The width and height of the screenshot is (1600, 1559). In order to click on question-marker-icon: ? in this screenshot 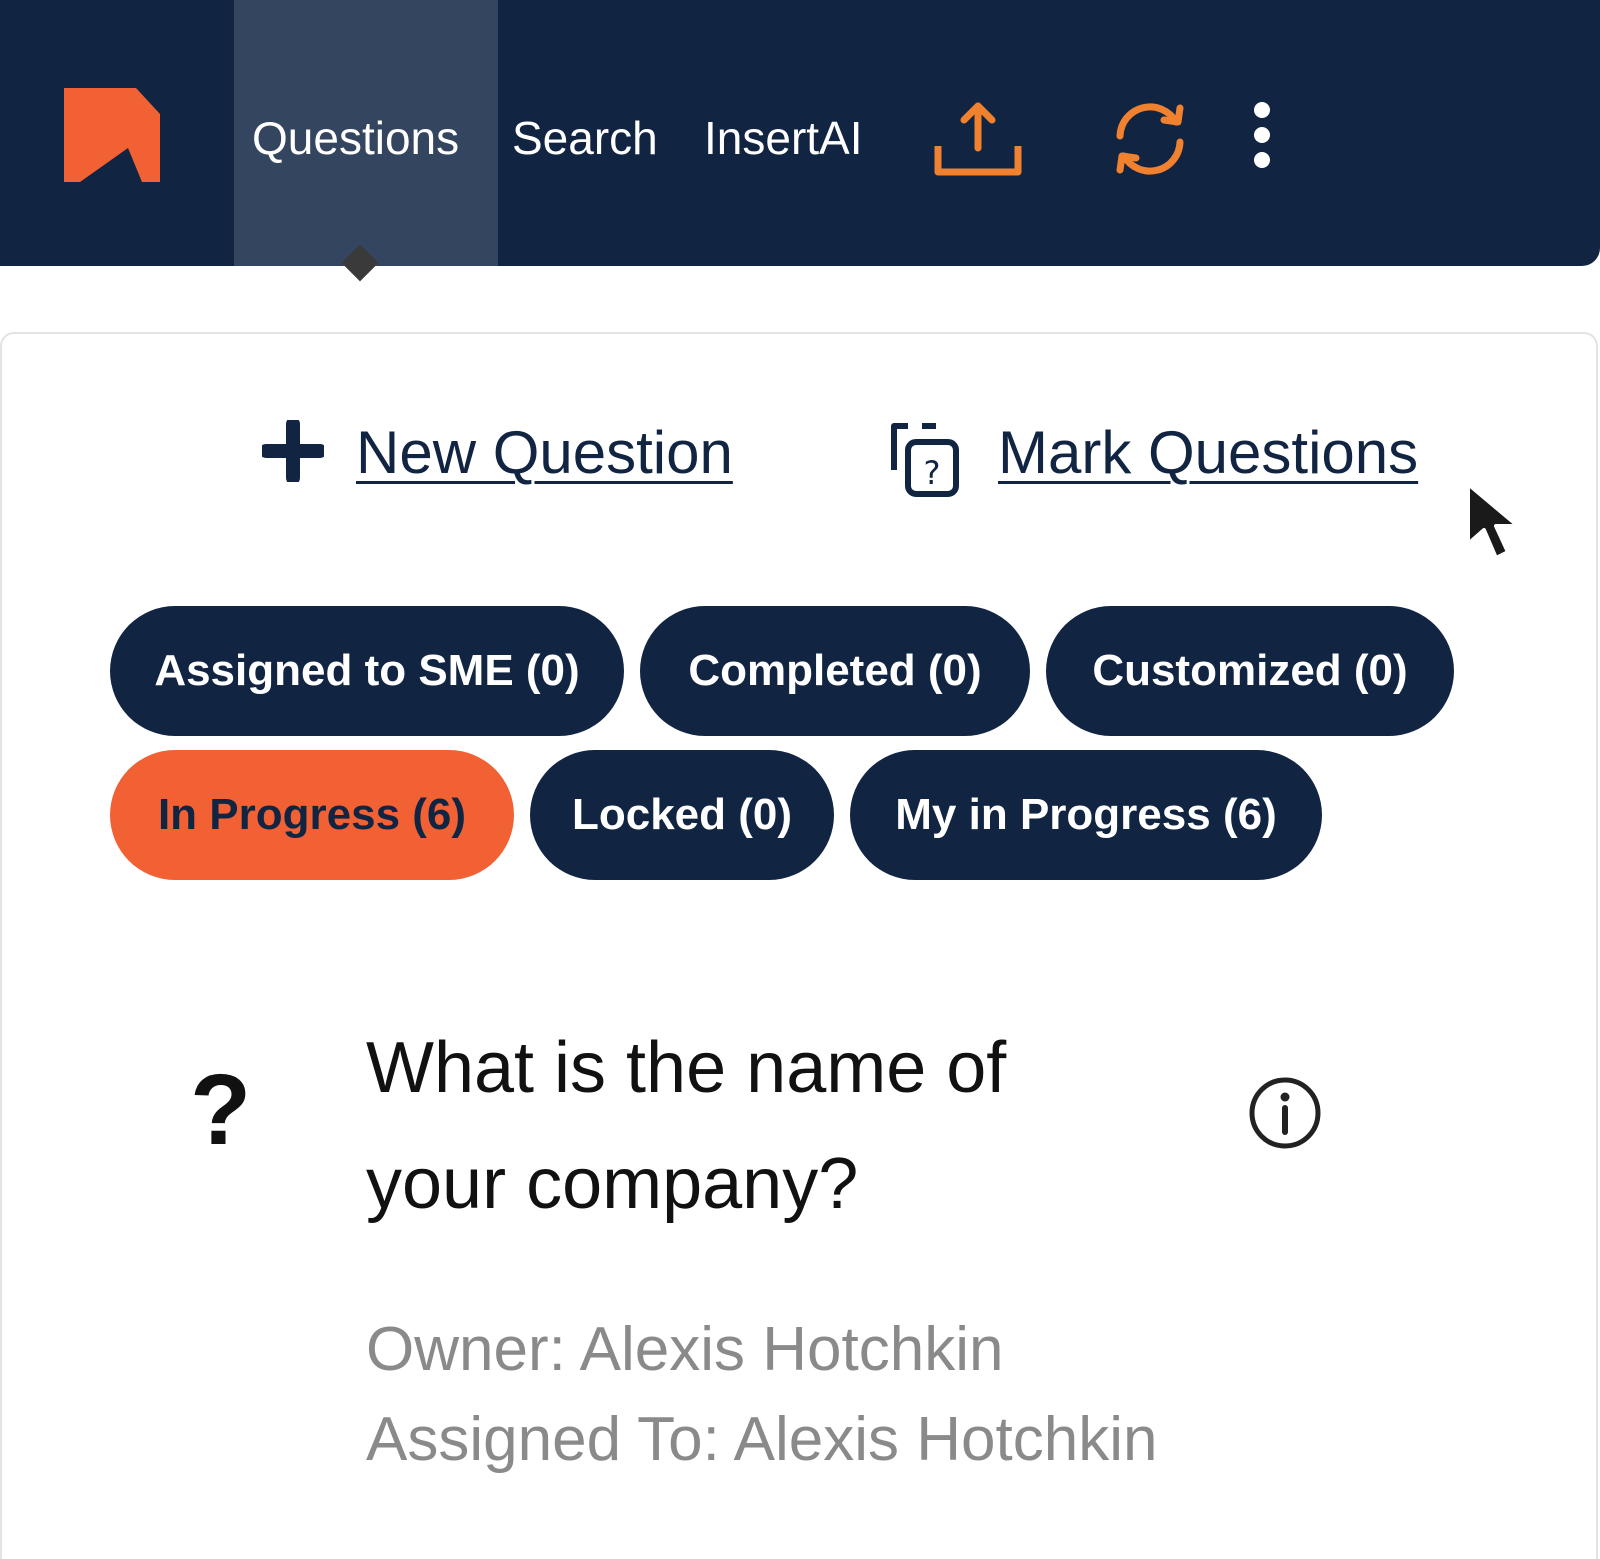, I will do `click(221, 1110)`.